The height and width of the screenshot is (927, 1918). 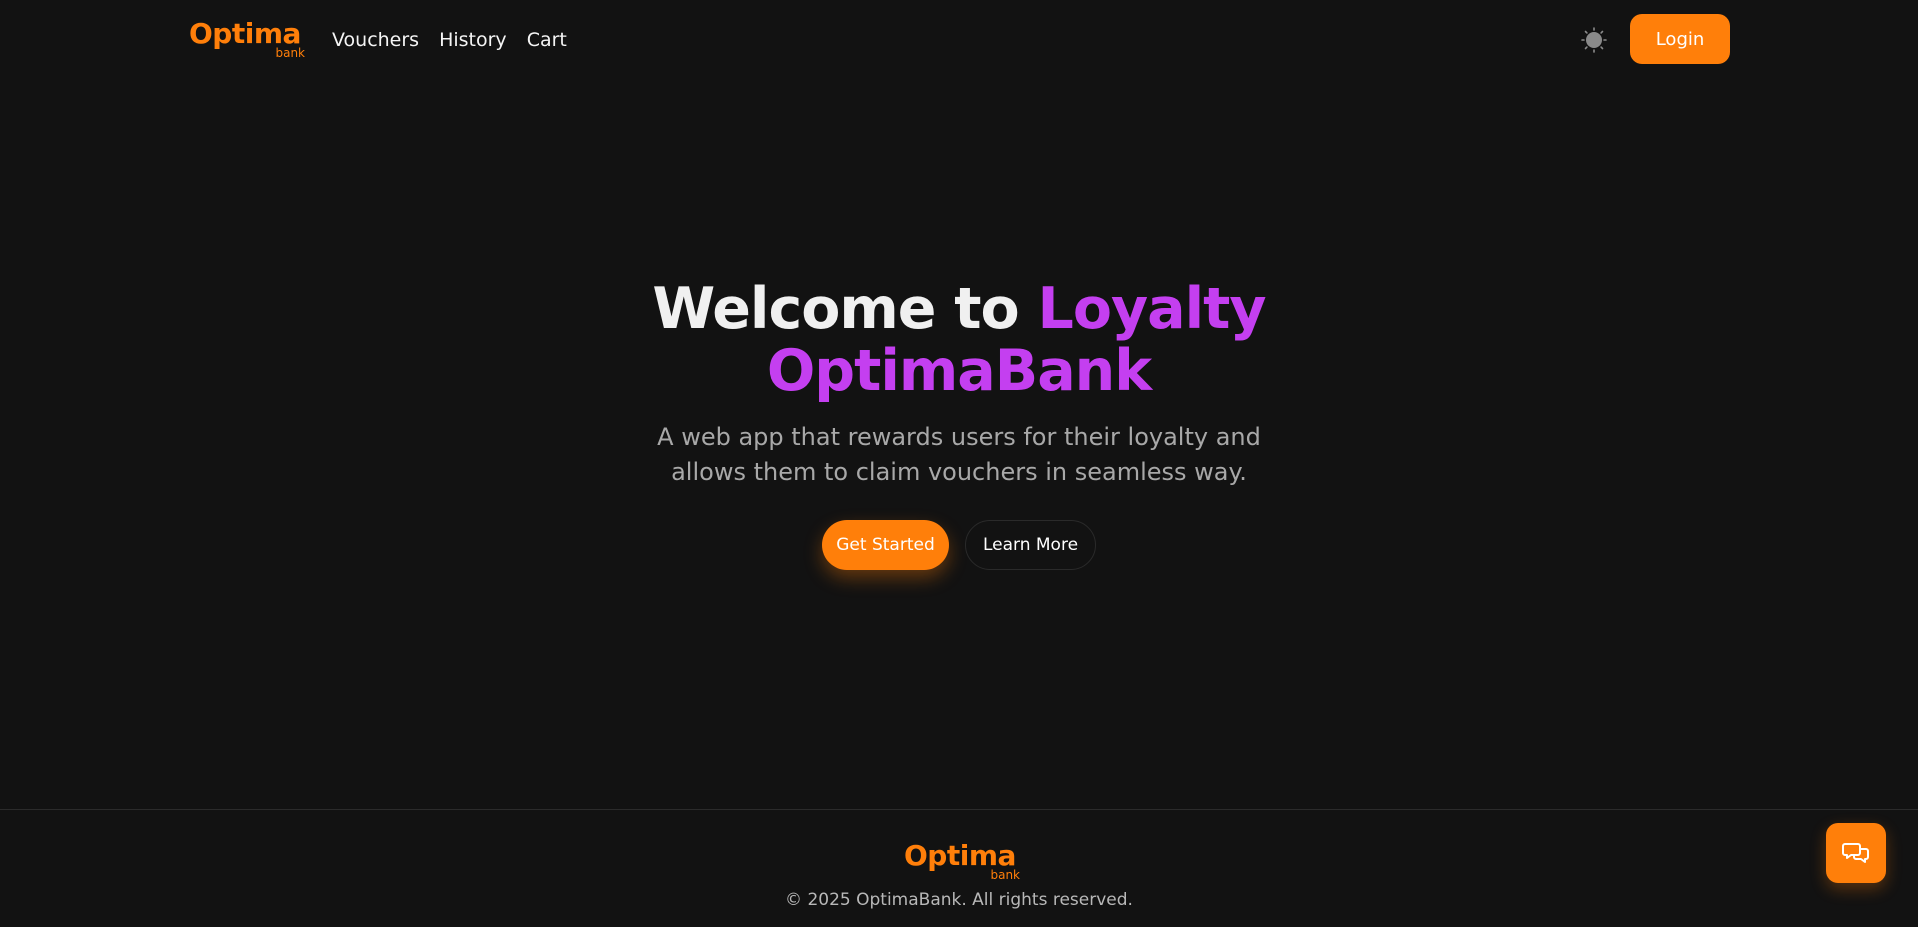 I want to click on footer-logo-sub: bank, so click(x=1005, y=875).